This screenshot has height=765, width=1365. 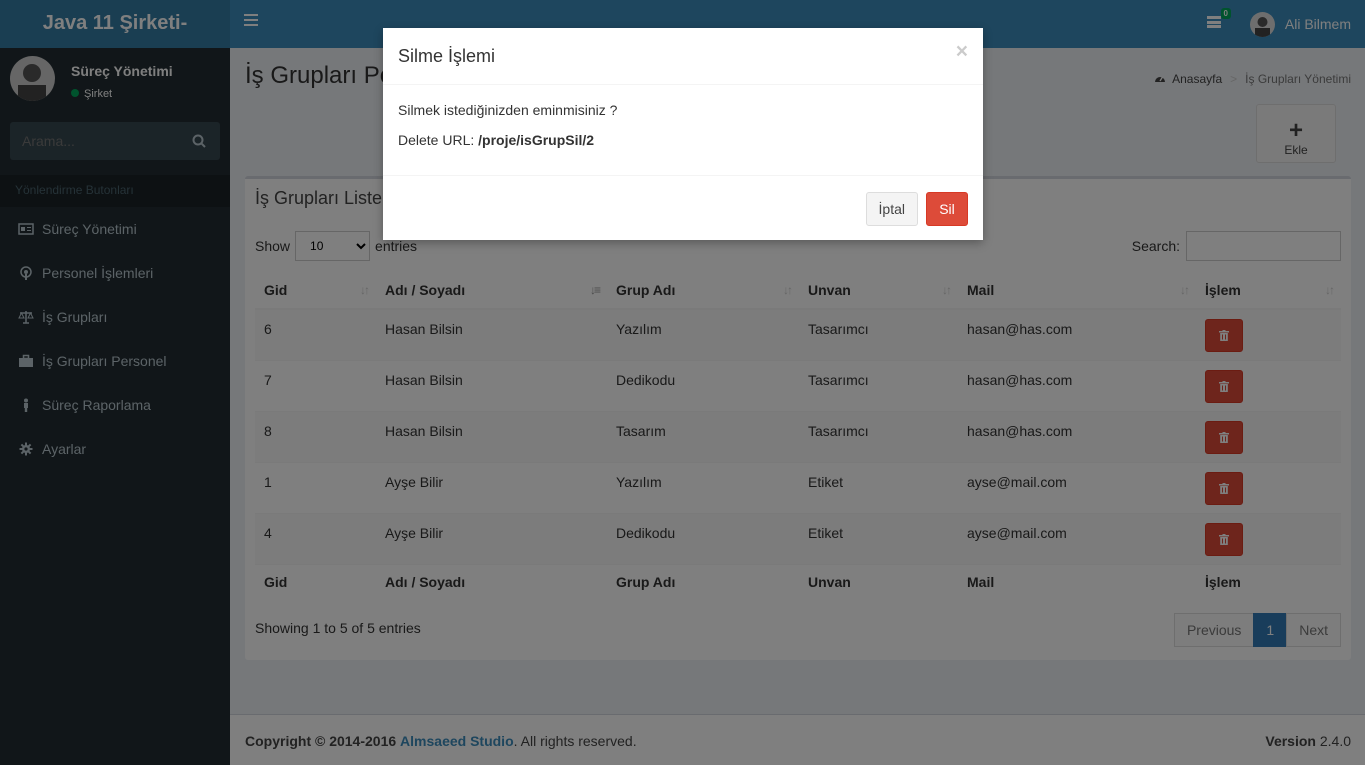 I want to click on cancel-button: İptal, so click(x=891, y=209).